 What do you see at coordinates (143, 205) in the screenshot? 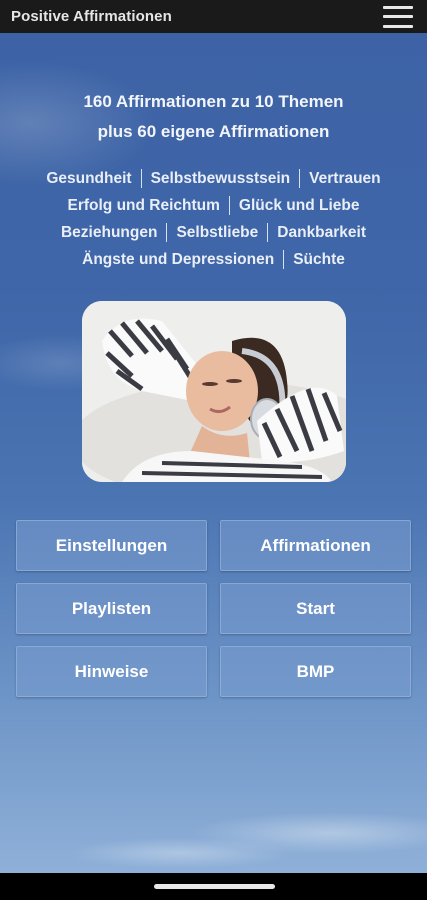
I see `topic-item: Erfolg und Reichtum` at bounding box center [143, 205].